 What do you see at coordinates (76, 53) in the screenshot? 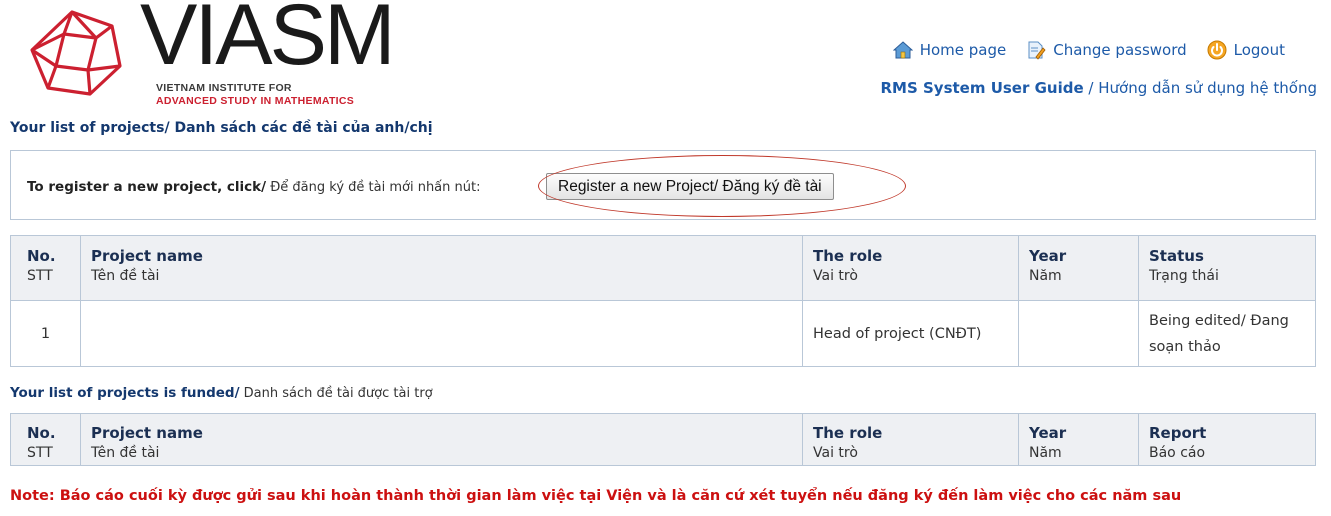
I see `viasm-polyhedron-icon` at bounding box center [76, 53].